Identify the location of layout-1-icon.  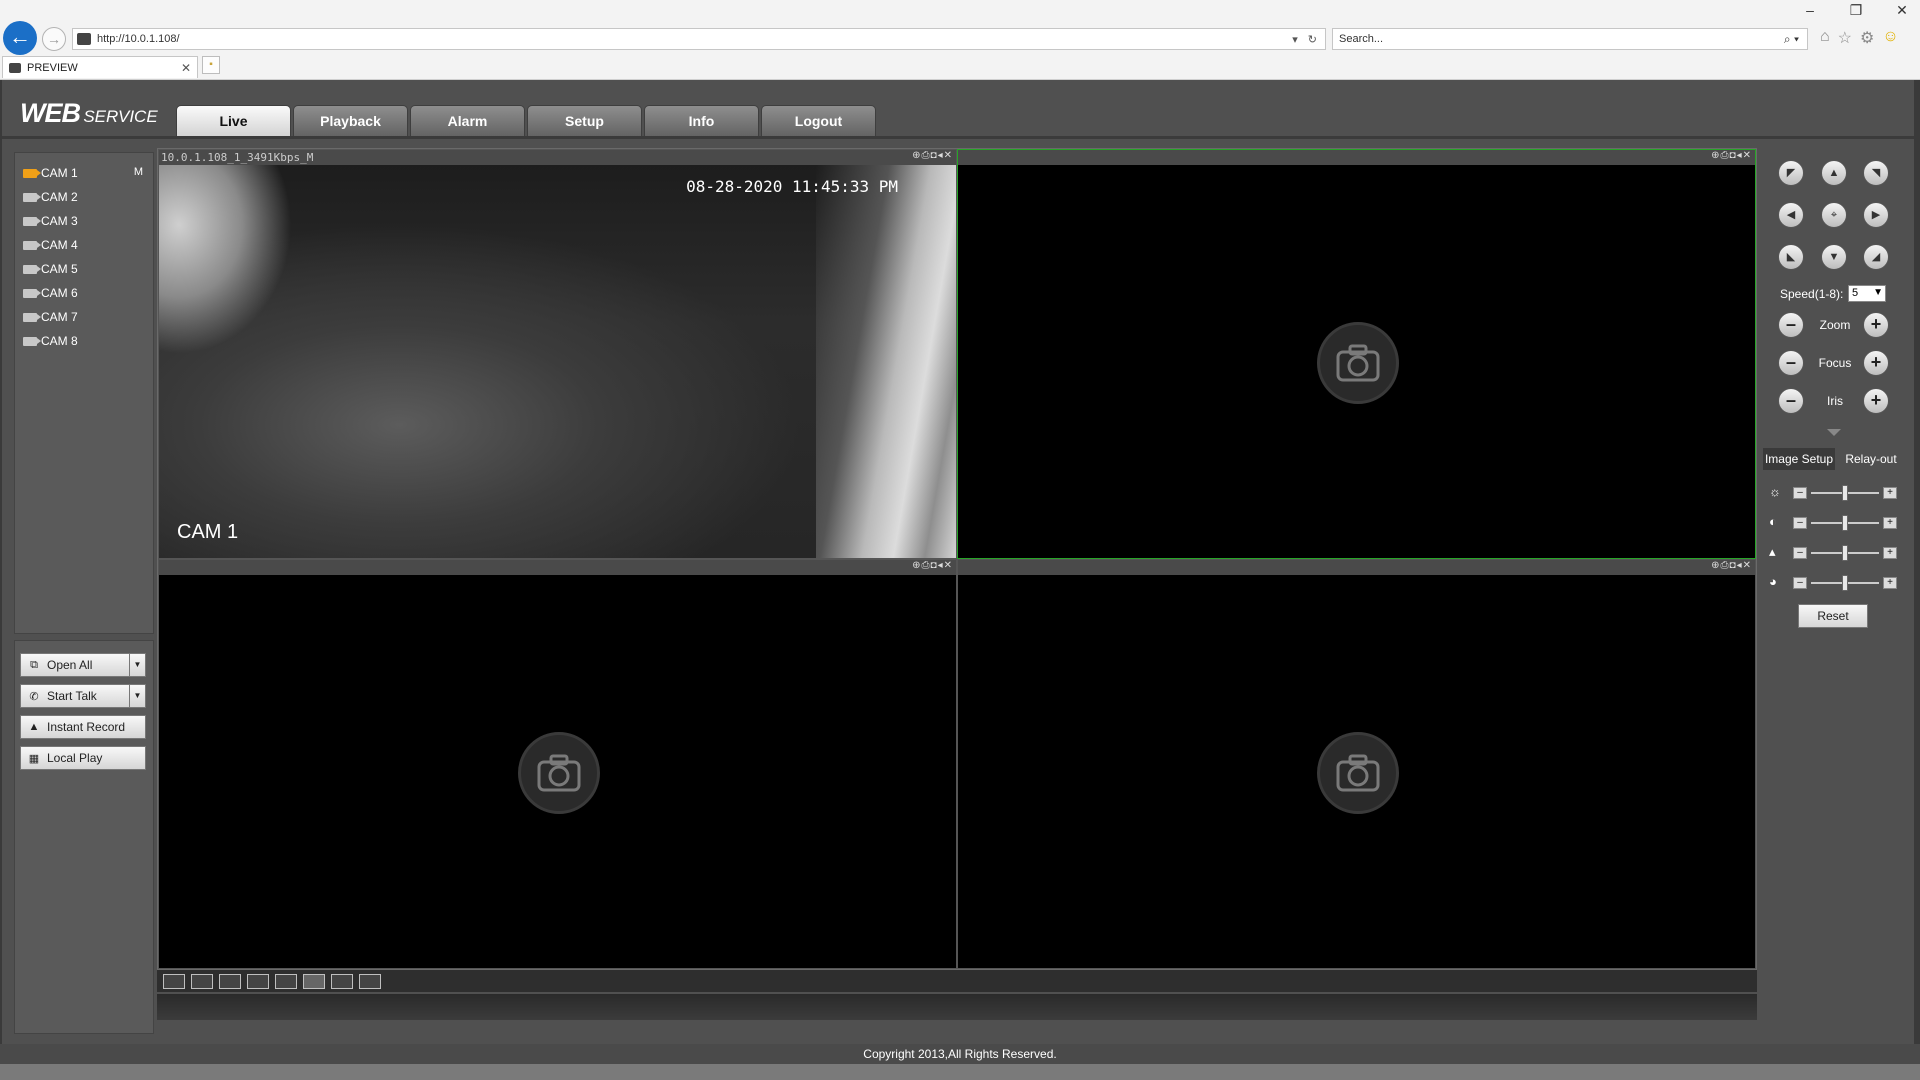
(286, 981).